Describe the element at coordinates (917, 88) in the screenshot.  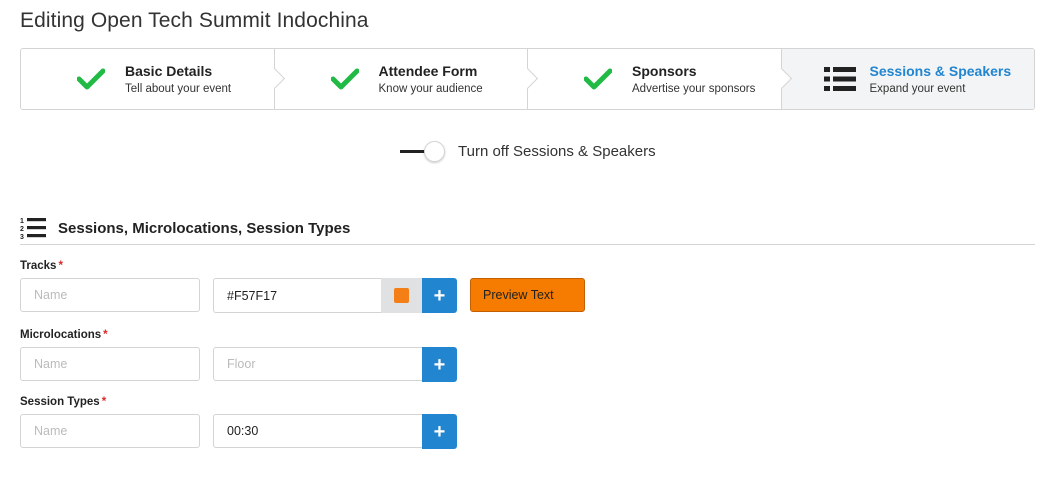
I see `step-description: Expand your event` at that location.